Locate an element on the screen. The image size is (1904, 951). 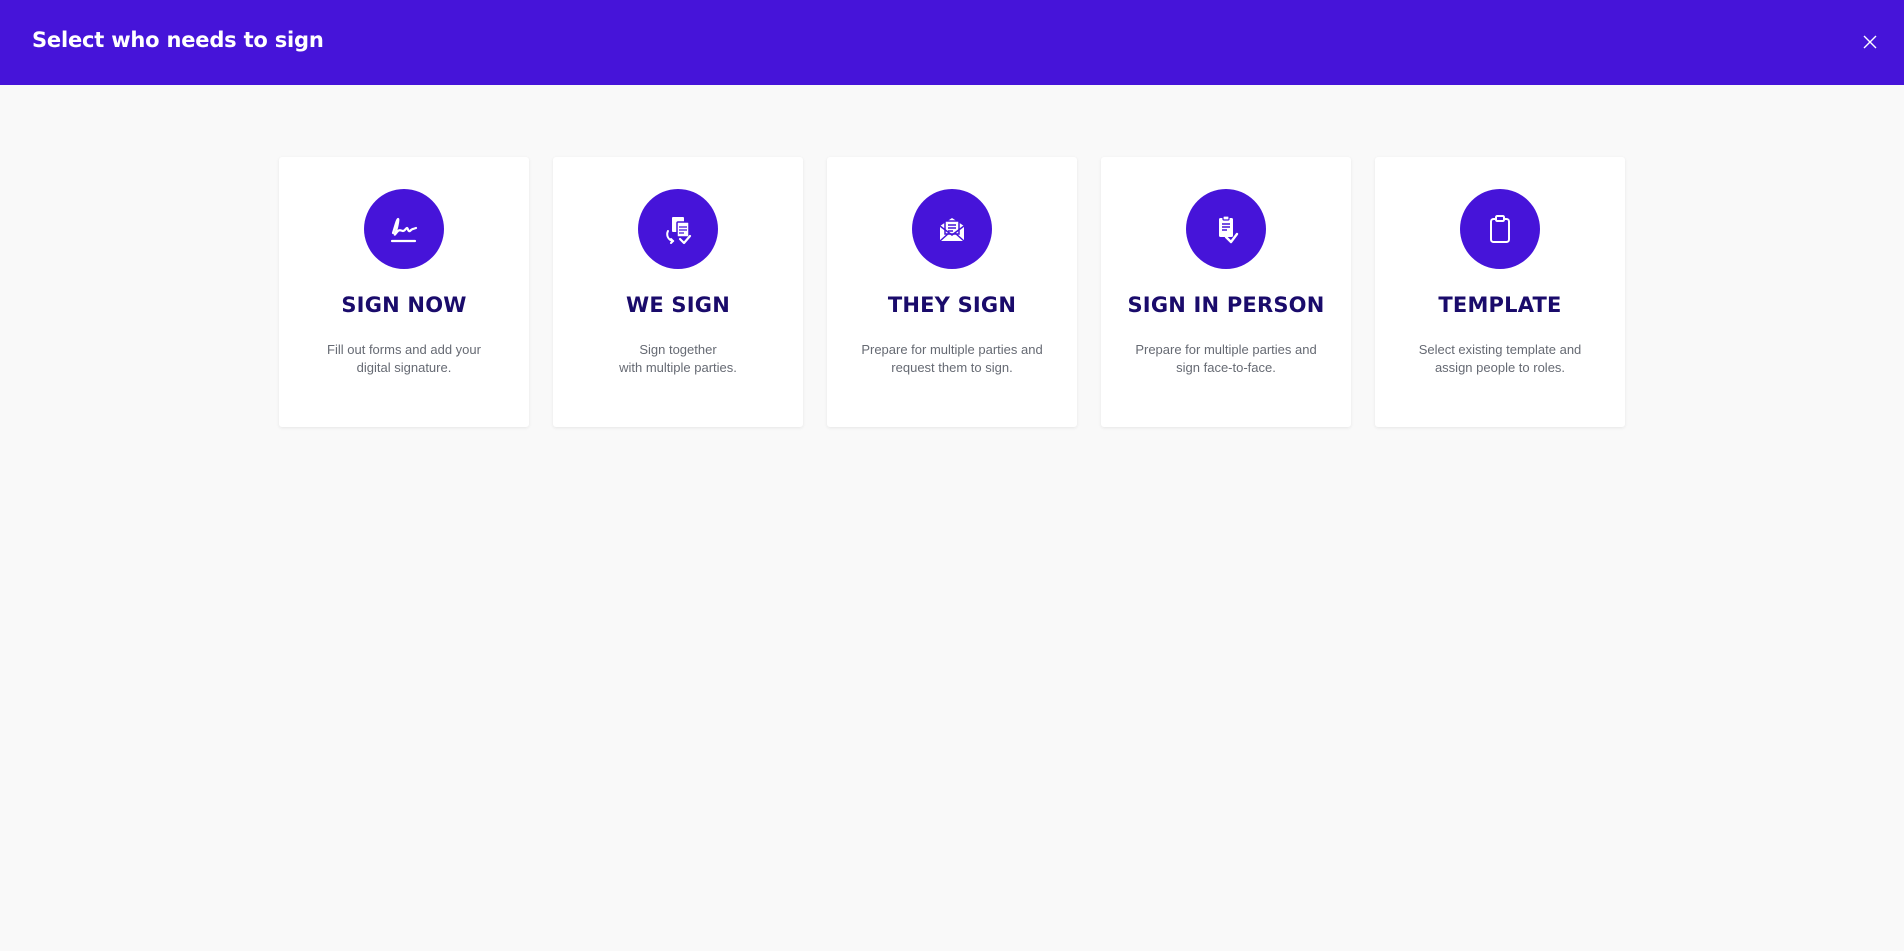
option-title: SIGN NOW is located at coordinates (404, 305).